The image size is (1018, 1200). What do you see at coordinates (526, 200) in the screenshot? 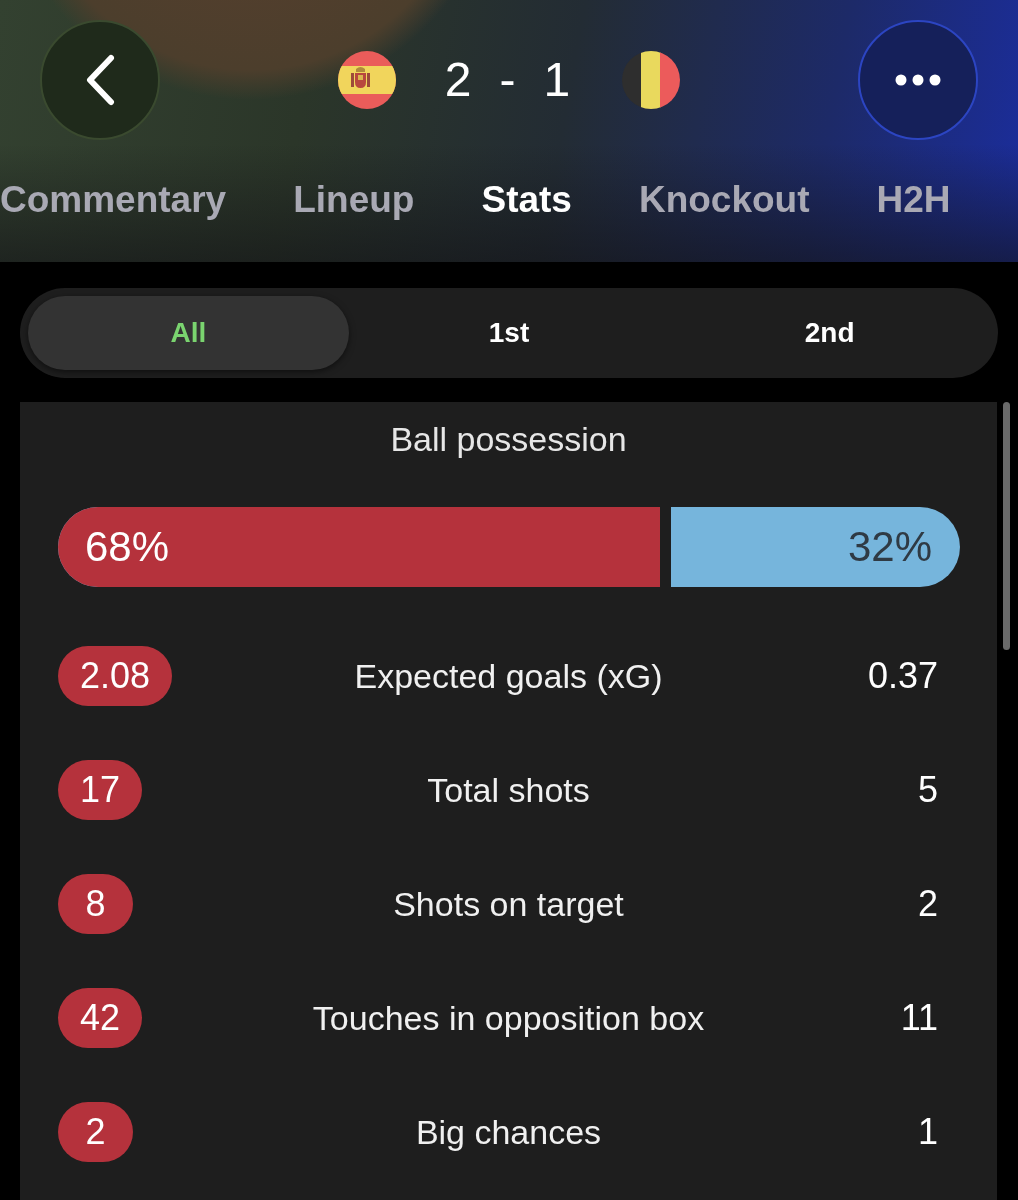
I see `tab: Stats` at bounding box center [526, 200].